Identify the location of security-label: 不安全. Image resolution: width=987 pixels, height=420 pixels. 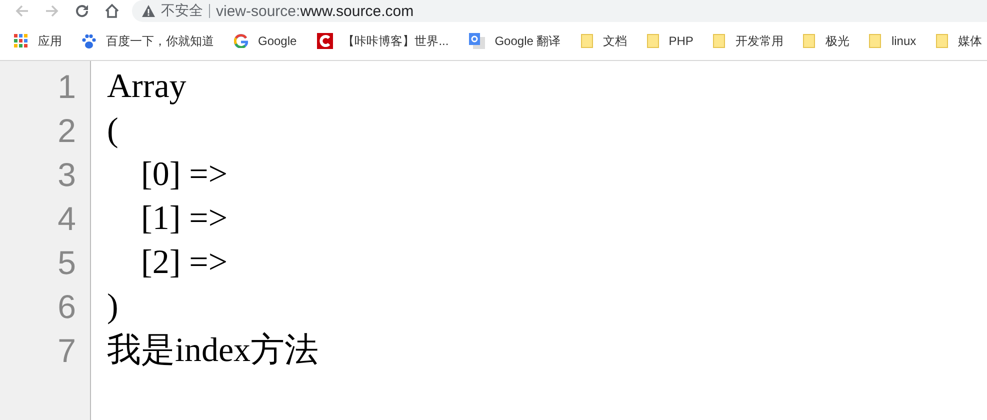
(182, 11).